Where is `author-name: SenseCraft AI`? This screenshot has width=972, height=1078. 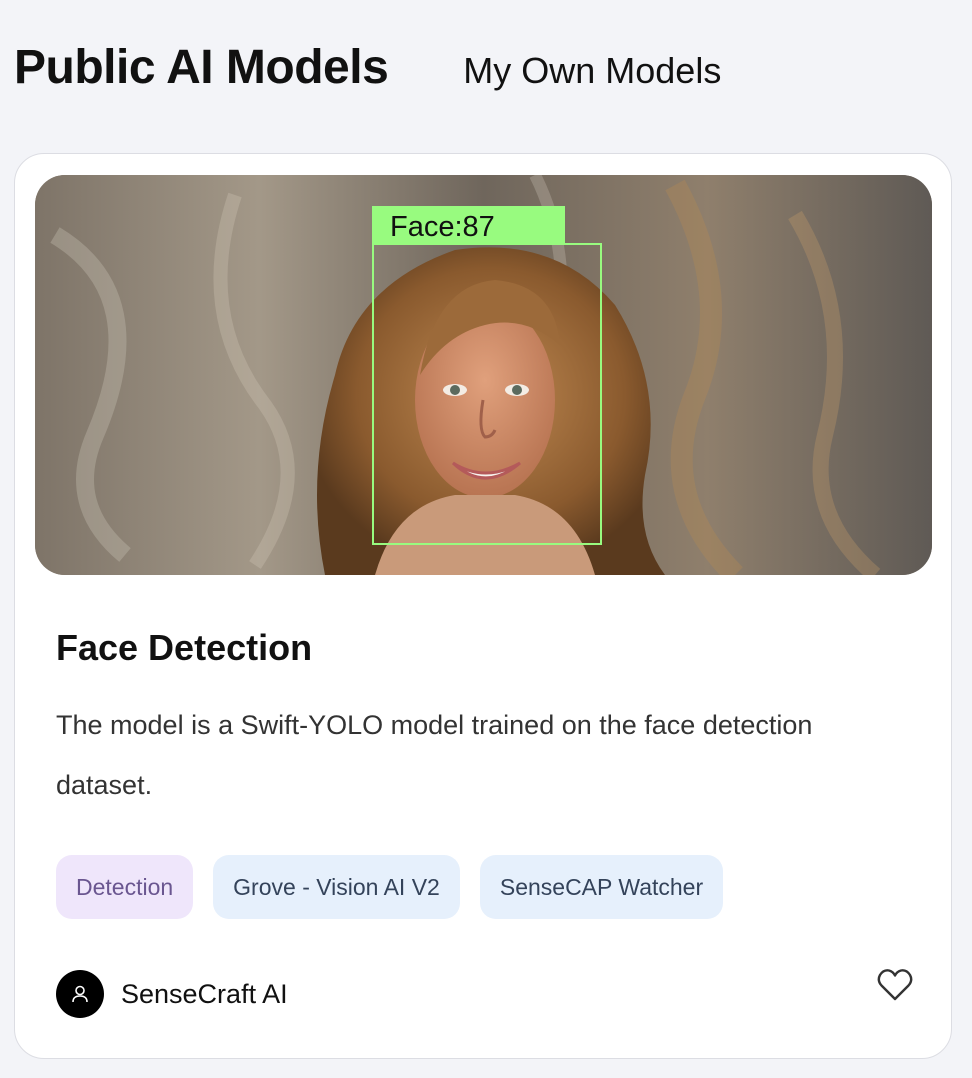 author-name: SenseCraft AI is located at coordinates (204, 993).